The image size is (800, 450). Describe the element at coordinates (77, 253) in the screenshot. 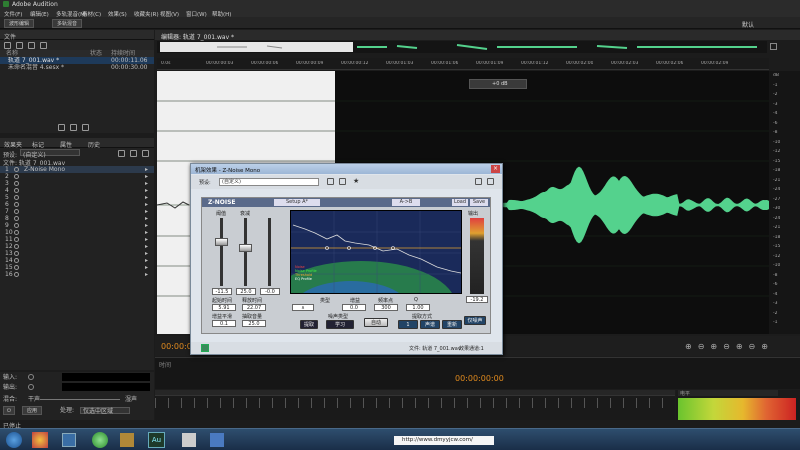

I see `effect-slot: 13 ▸` at that location.